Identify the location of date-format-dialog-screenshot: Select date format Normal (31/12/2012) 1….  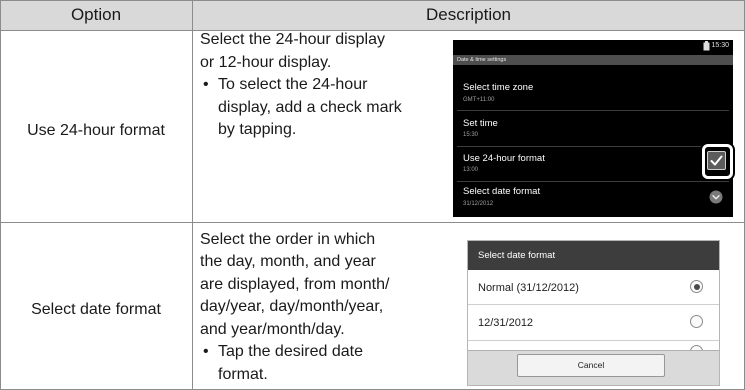
(593, 313).